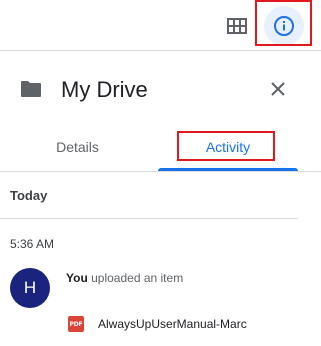 The height and width of the screenshot is (346, 321). I want to click on close-button, so click(278, 89).